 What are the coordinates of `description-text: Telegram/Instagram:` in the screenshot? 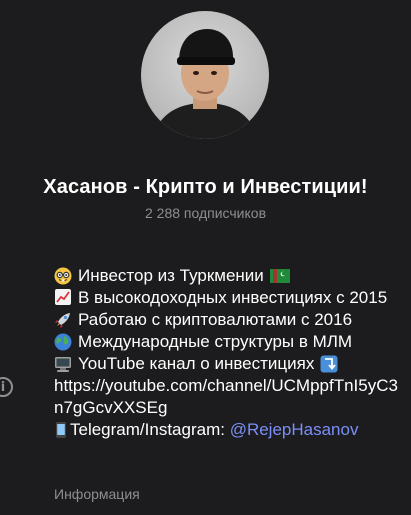 It's located at (150, 429).